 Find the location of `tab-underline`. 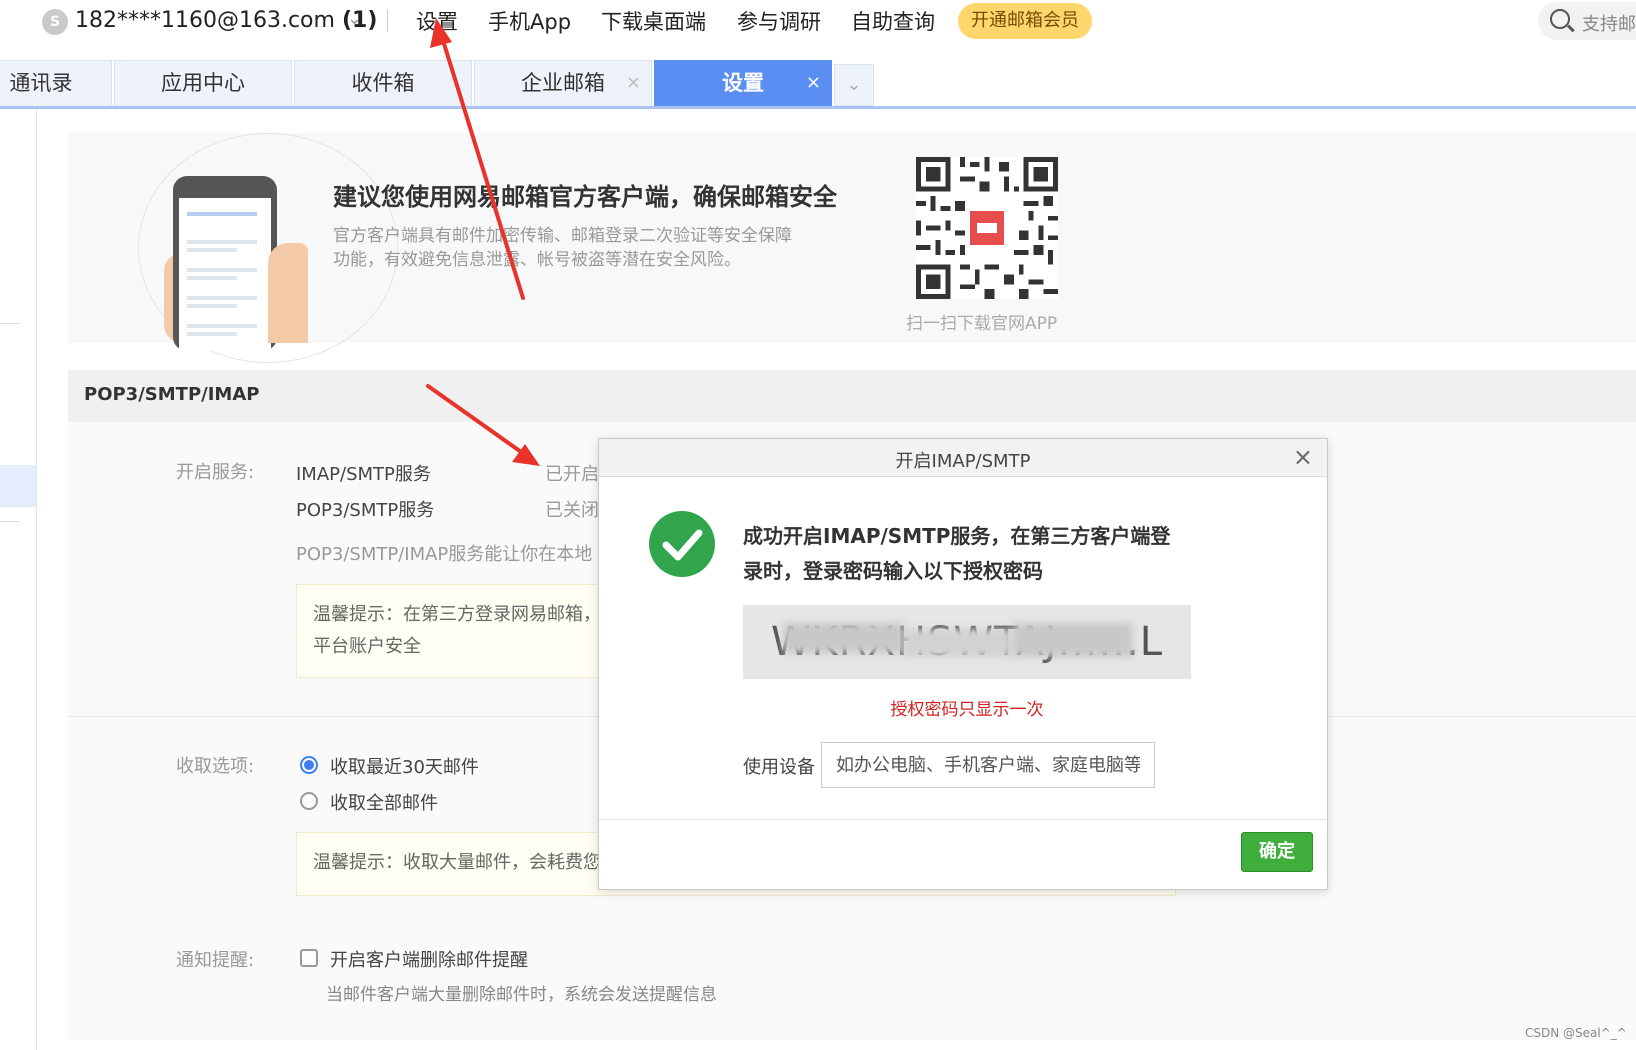

tab-underline is located at coordinates (818, 107).